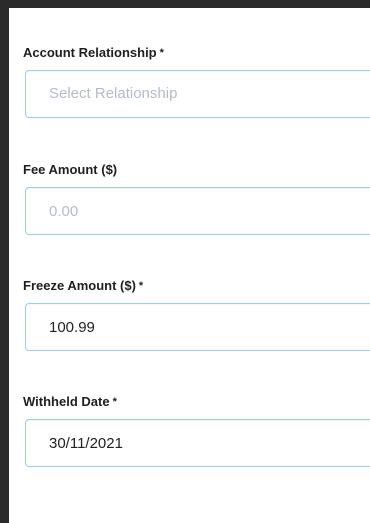 This screenshot has height=523, width=370. Describe the element at coordinates (70, 169) in the screenshot. I see `fee-amount-label-text: Fee Amount ($)` at that location.